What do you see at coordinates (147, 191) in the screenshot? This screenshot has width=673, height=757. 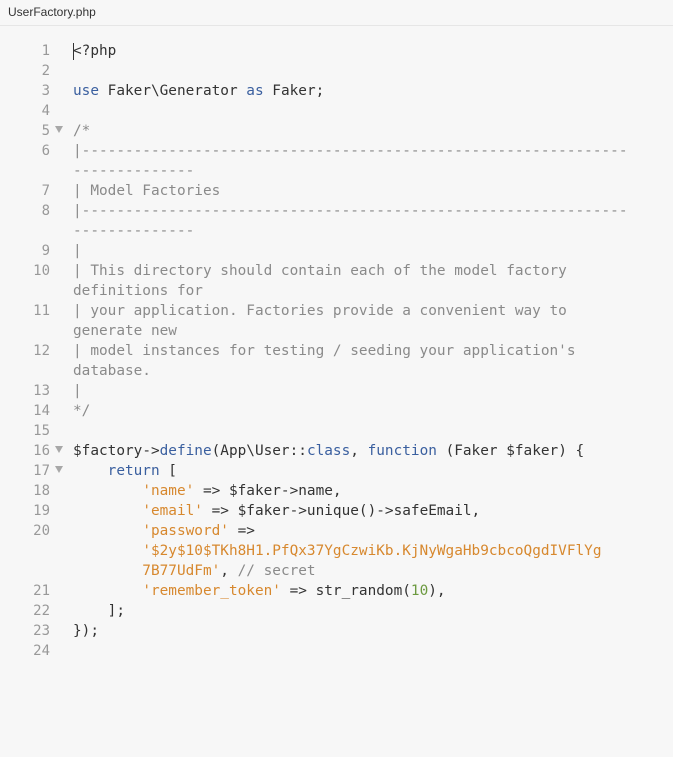 I see `code-token: | Model Factories` at bounding box center [147, 191].